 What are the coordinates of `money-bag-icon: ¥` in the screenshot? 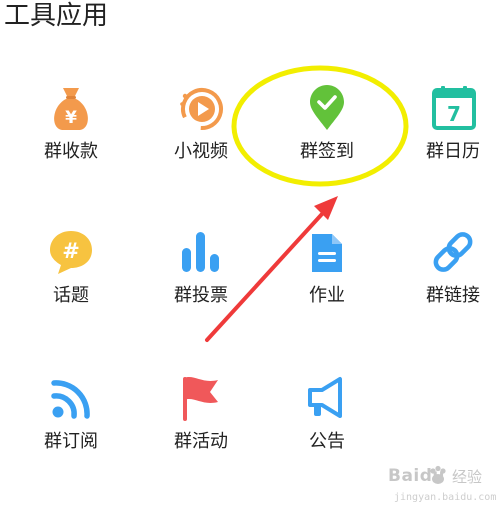 It's located at (71, 109).